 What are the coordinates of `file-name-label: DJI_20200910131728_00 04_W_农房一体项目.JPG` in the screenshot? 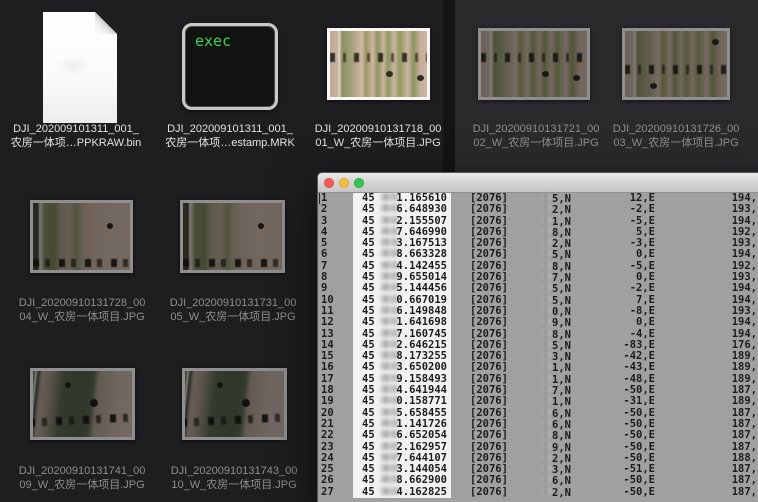 It's located at (82, 310).